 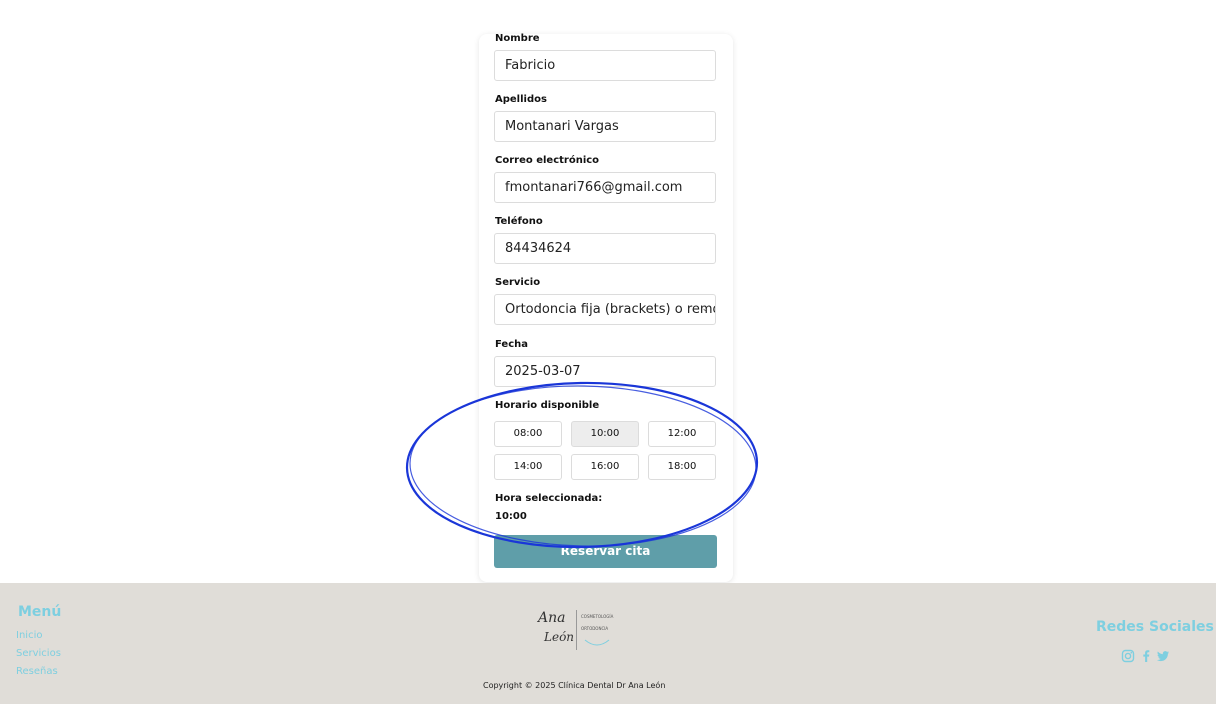 I want to click on reserve-button: Reservar cita, so click(x=605, y=551).